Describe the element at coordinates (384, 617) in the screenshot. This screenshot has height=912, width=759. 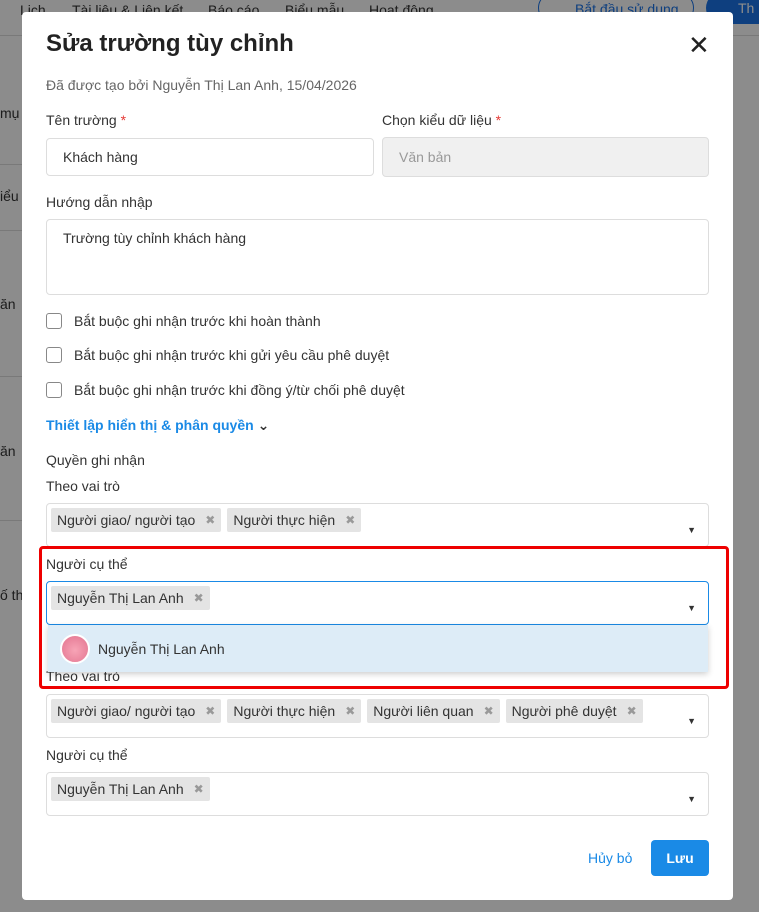
I see `highlight-box` at that location.